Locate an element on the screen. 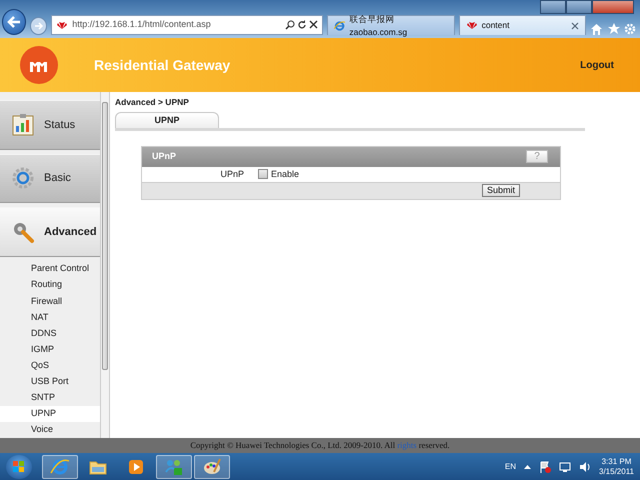 This screenshot has height=480, width=640. scrollbar is located at coordinates (105, 265).